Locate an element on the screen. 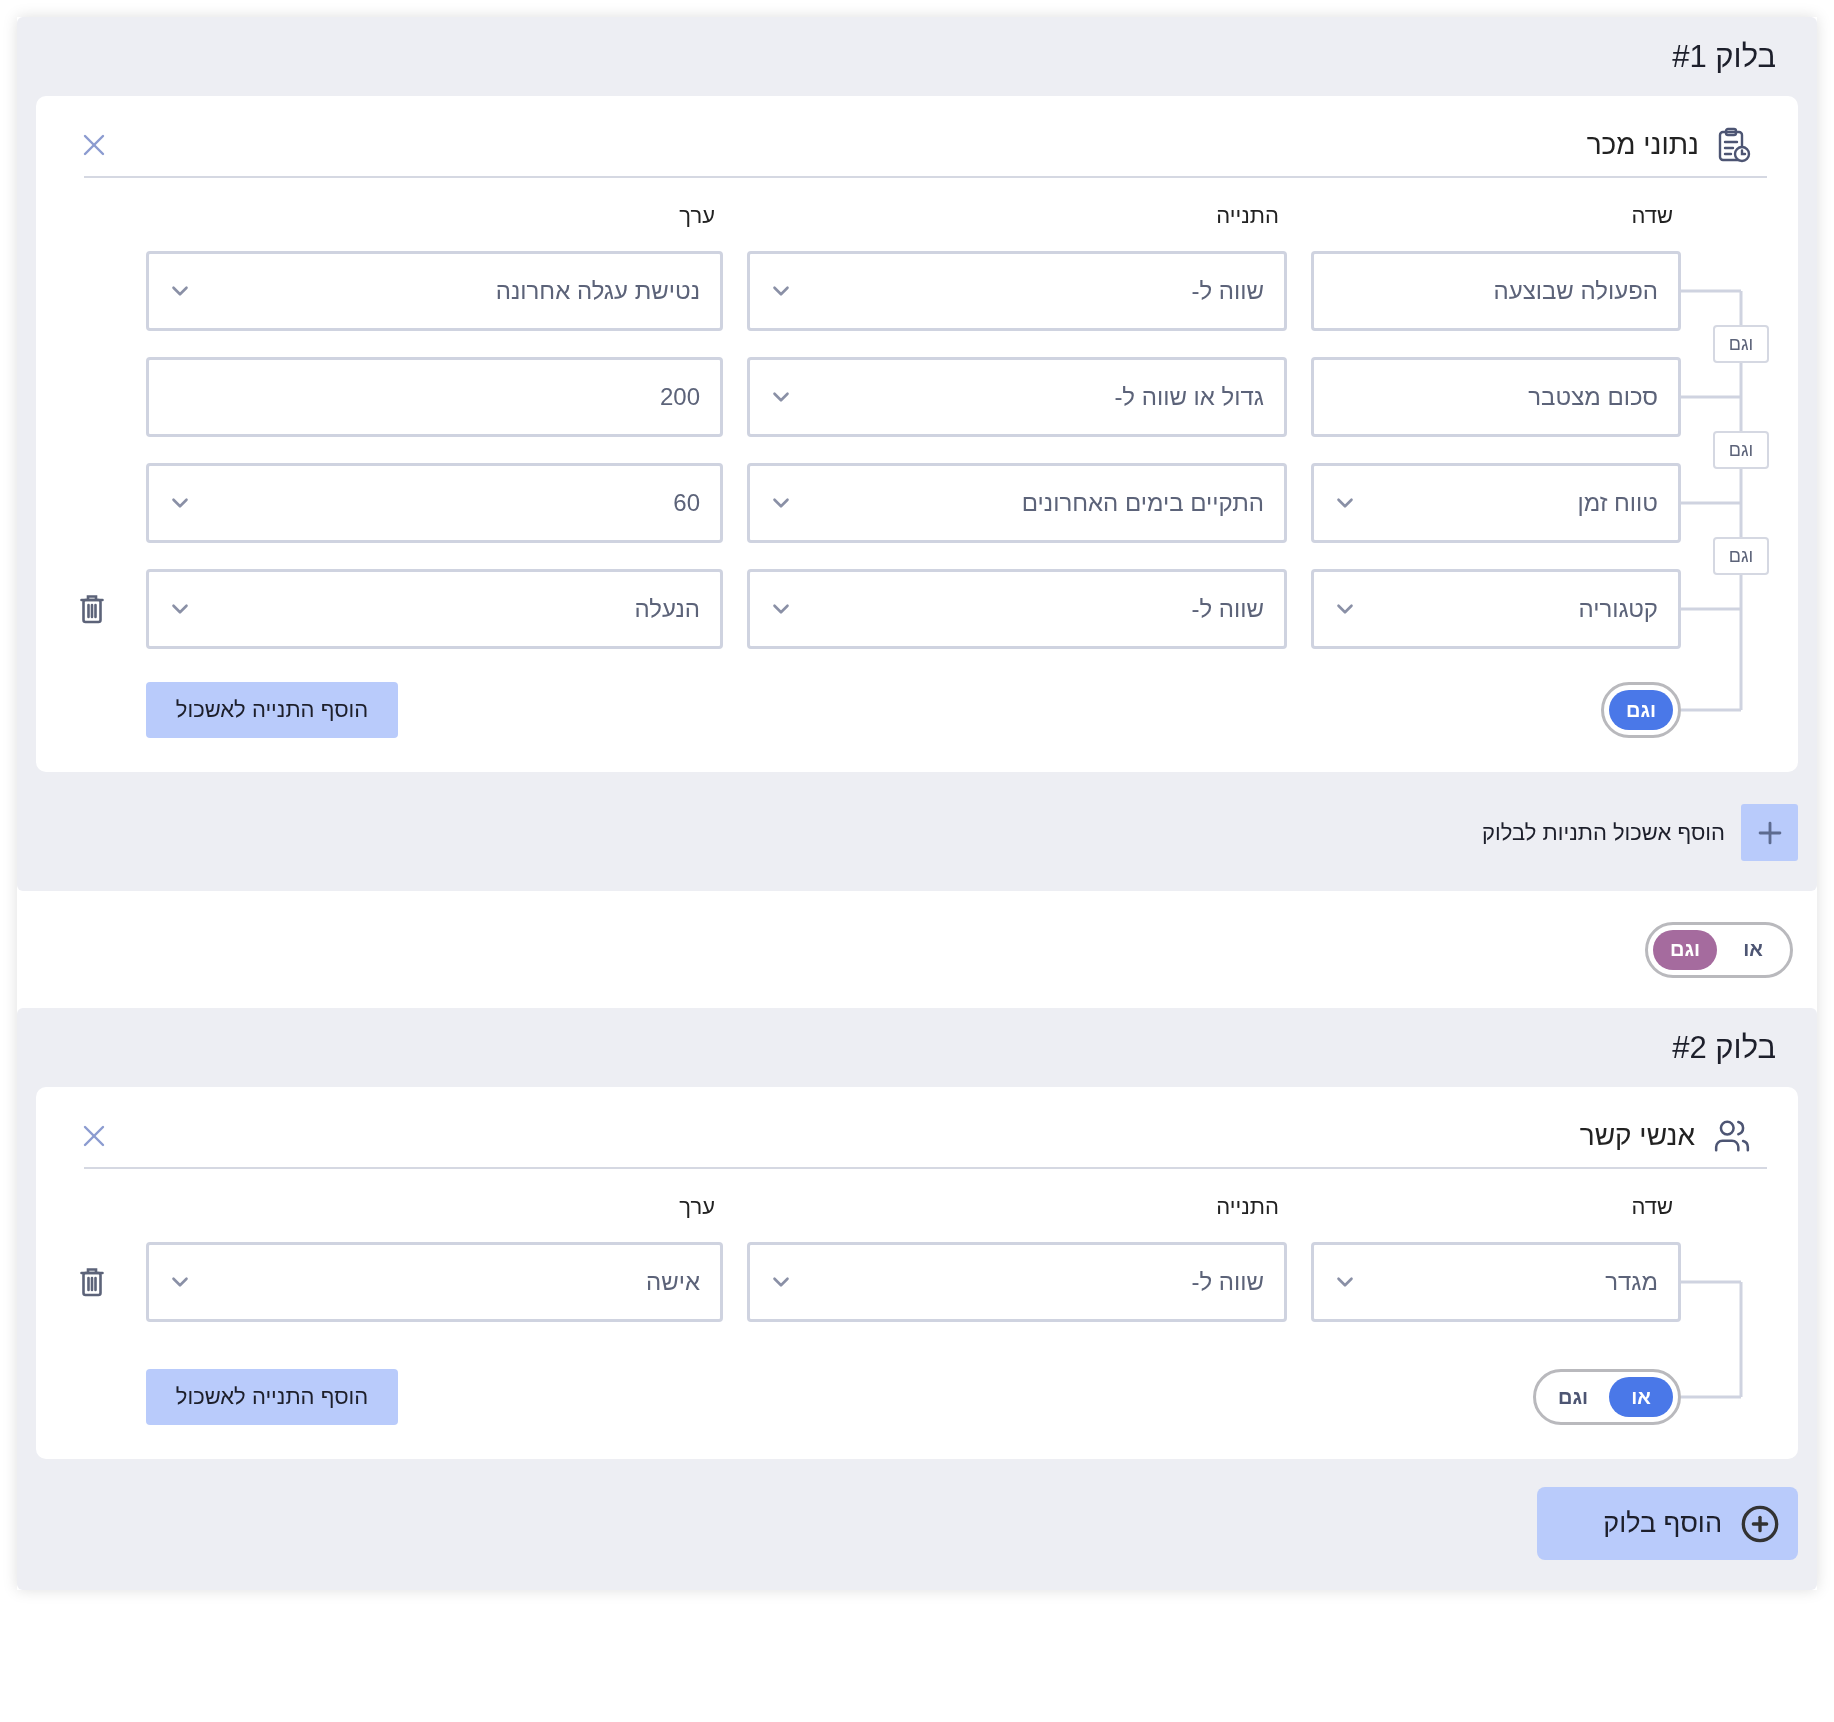 This screenshot has height=1722, width=1834. select-field: הנעלה is located at coordinates (434, 609).